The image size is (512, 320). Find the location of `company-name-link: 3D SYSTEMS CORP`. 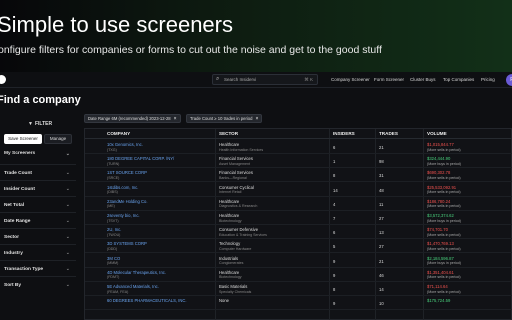

company-name-link: 3D SYSTEMS CORP is located at coordinates (127, 243).